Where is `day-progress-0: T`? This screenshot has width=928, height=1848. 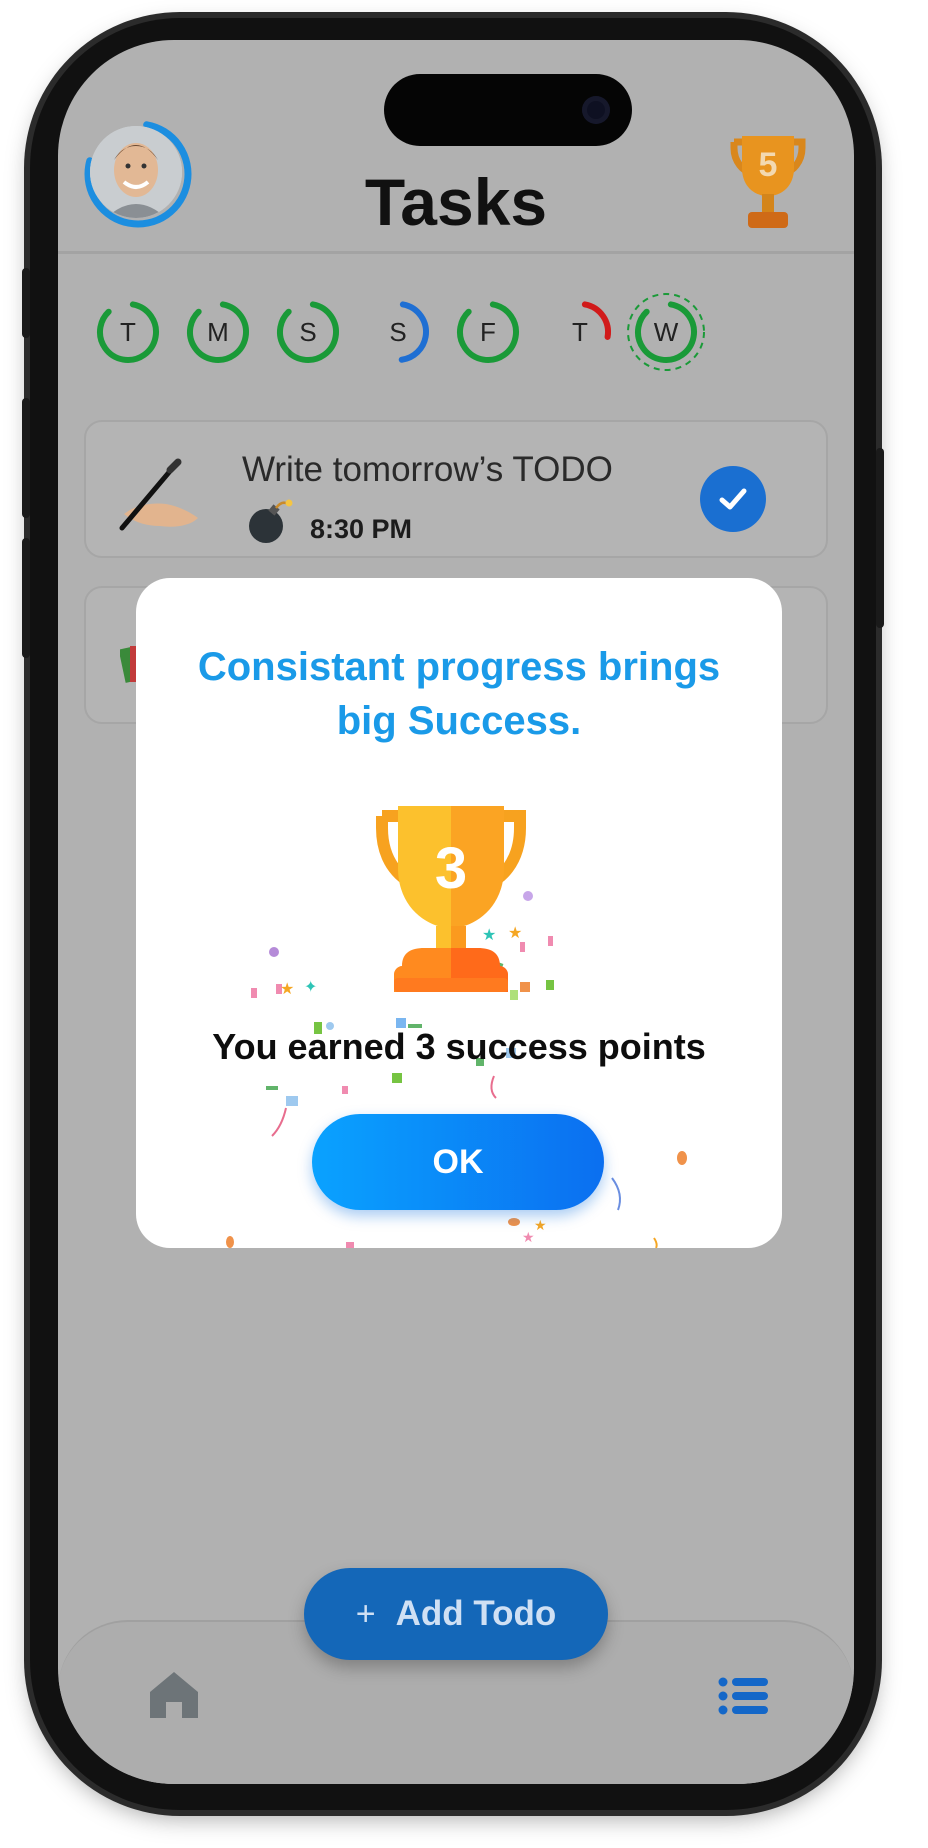
day-progress-0: T is located at coordinates (128, 332).